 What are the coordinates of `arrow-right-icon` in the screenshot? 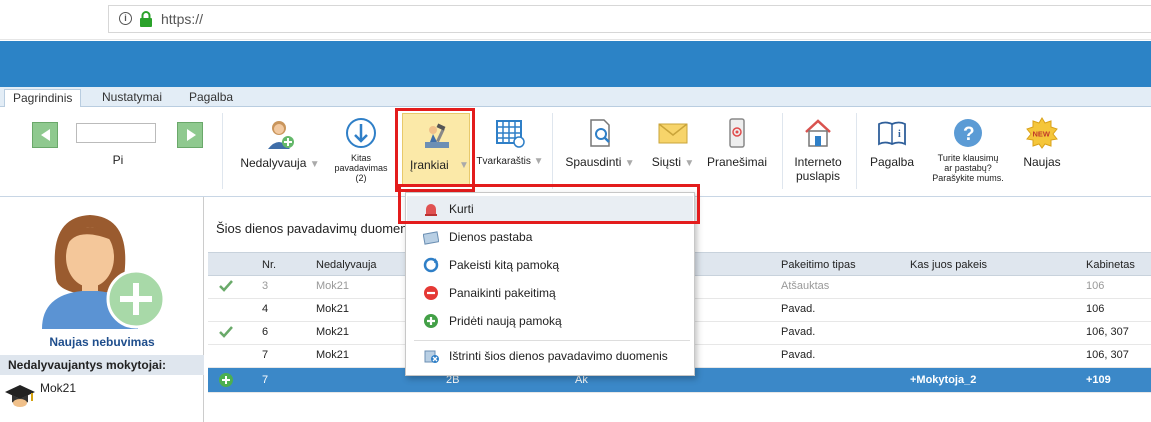 It's located at (191, 135).